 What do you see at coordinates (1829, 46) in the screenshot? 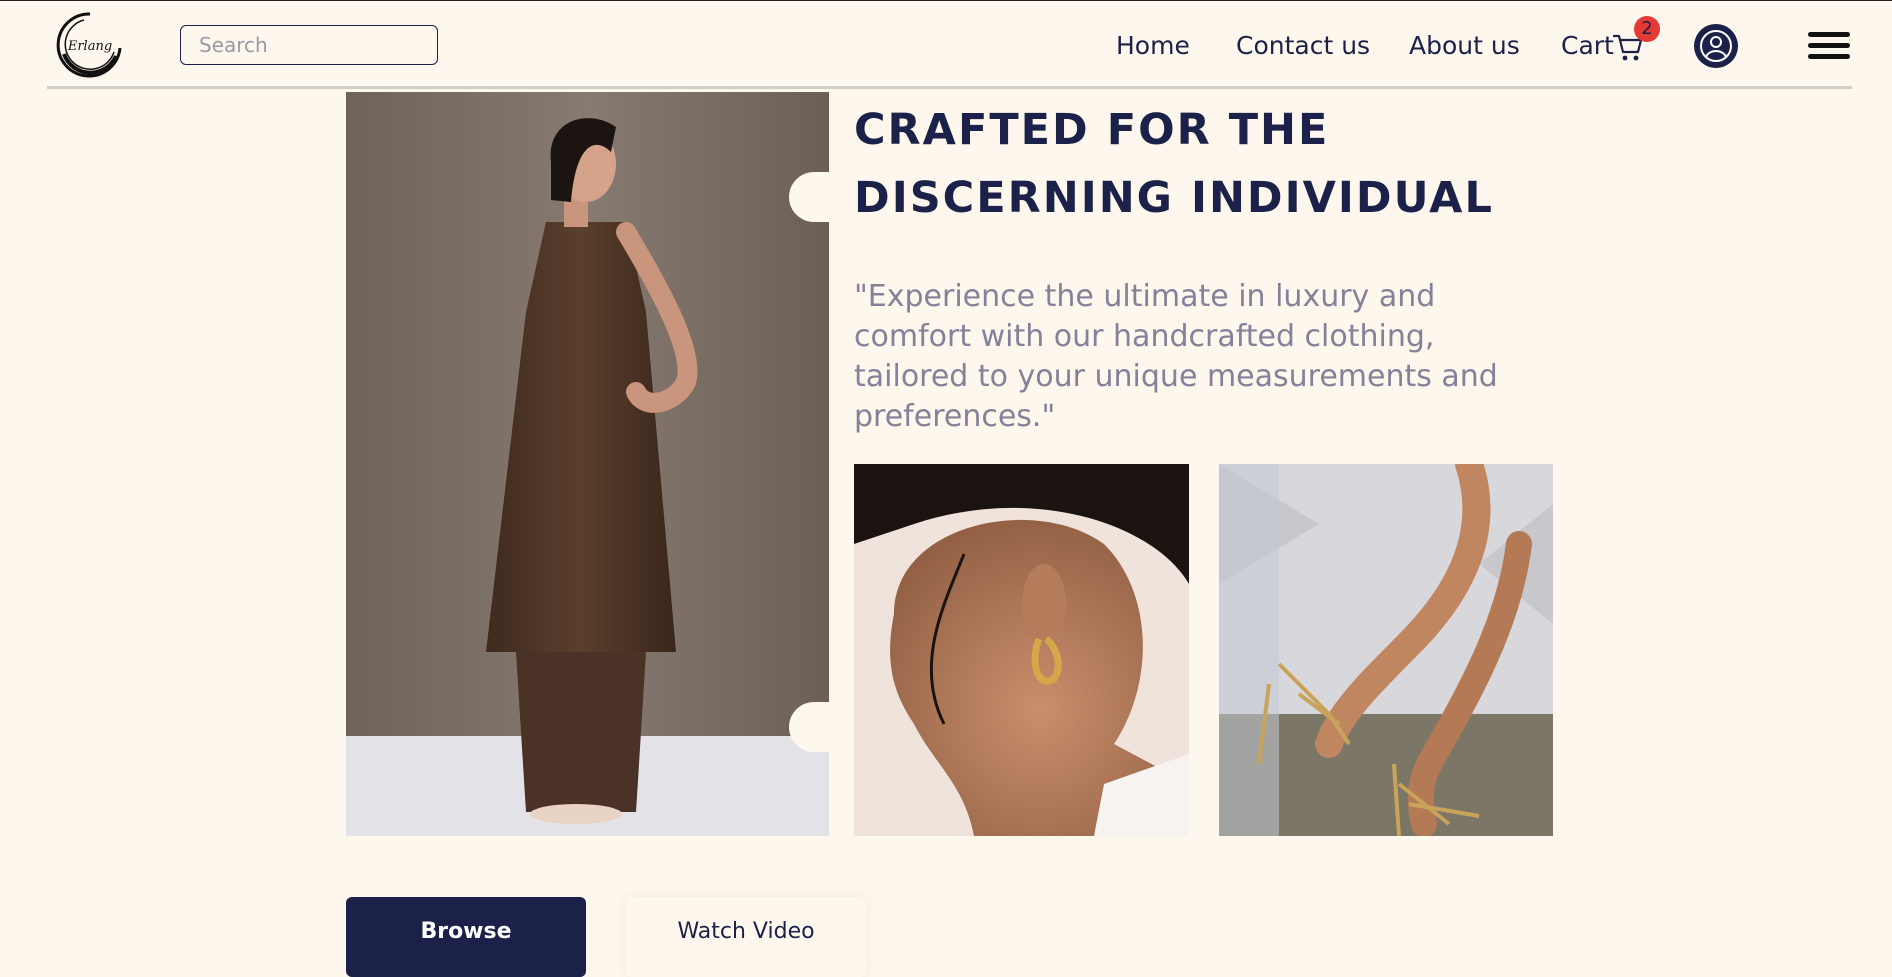
I see `hamburger-menu-icon` at bounding box center [1829, 46].